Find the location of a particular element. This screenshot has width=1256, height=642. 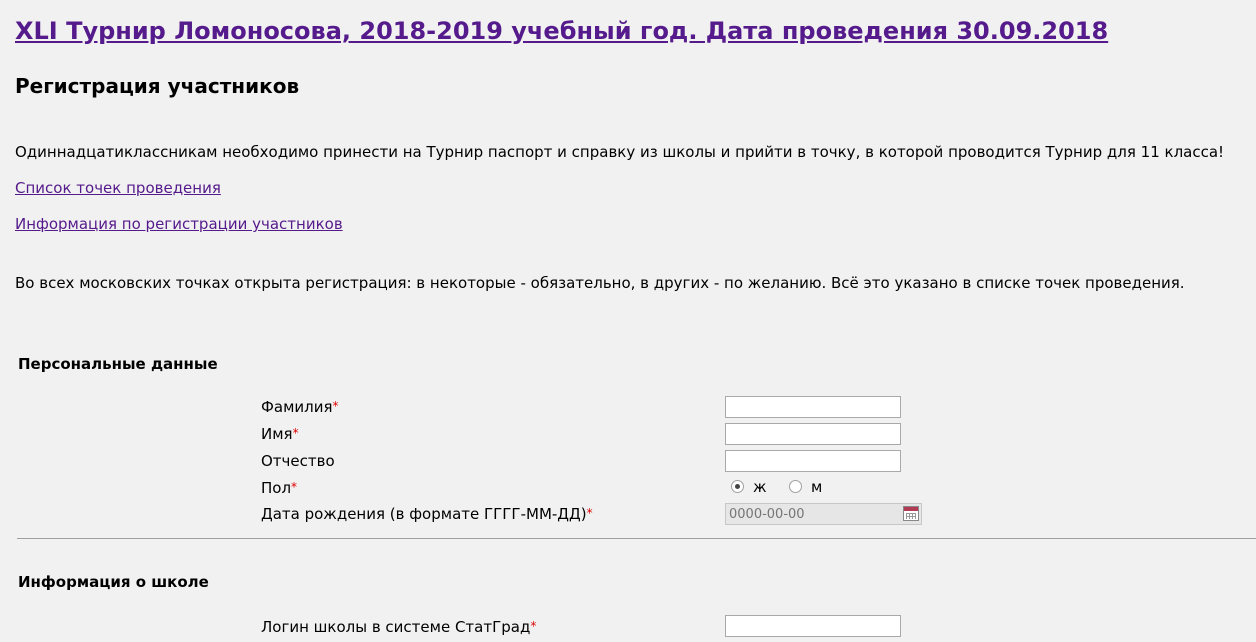

surname-label-text: Фамилия is located at coordinates (297, 407).